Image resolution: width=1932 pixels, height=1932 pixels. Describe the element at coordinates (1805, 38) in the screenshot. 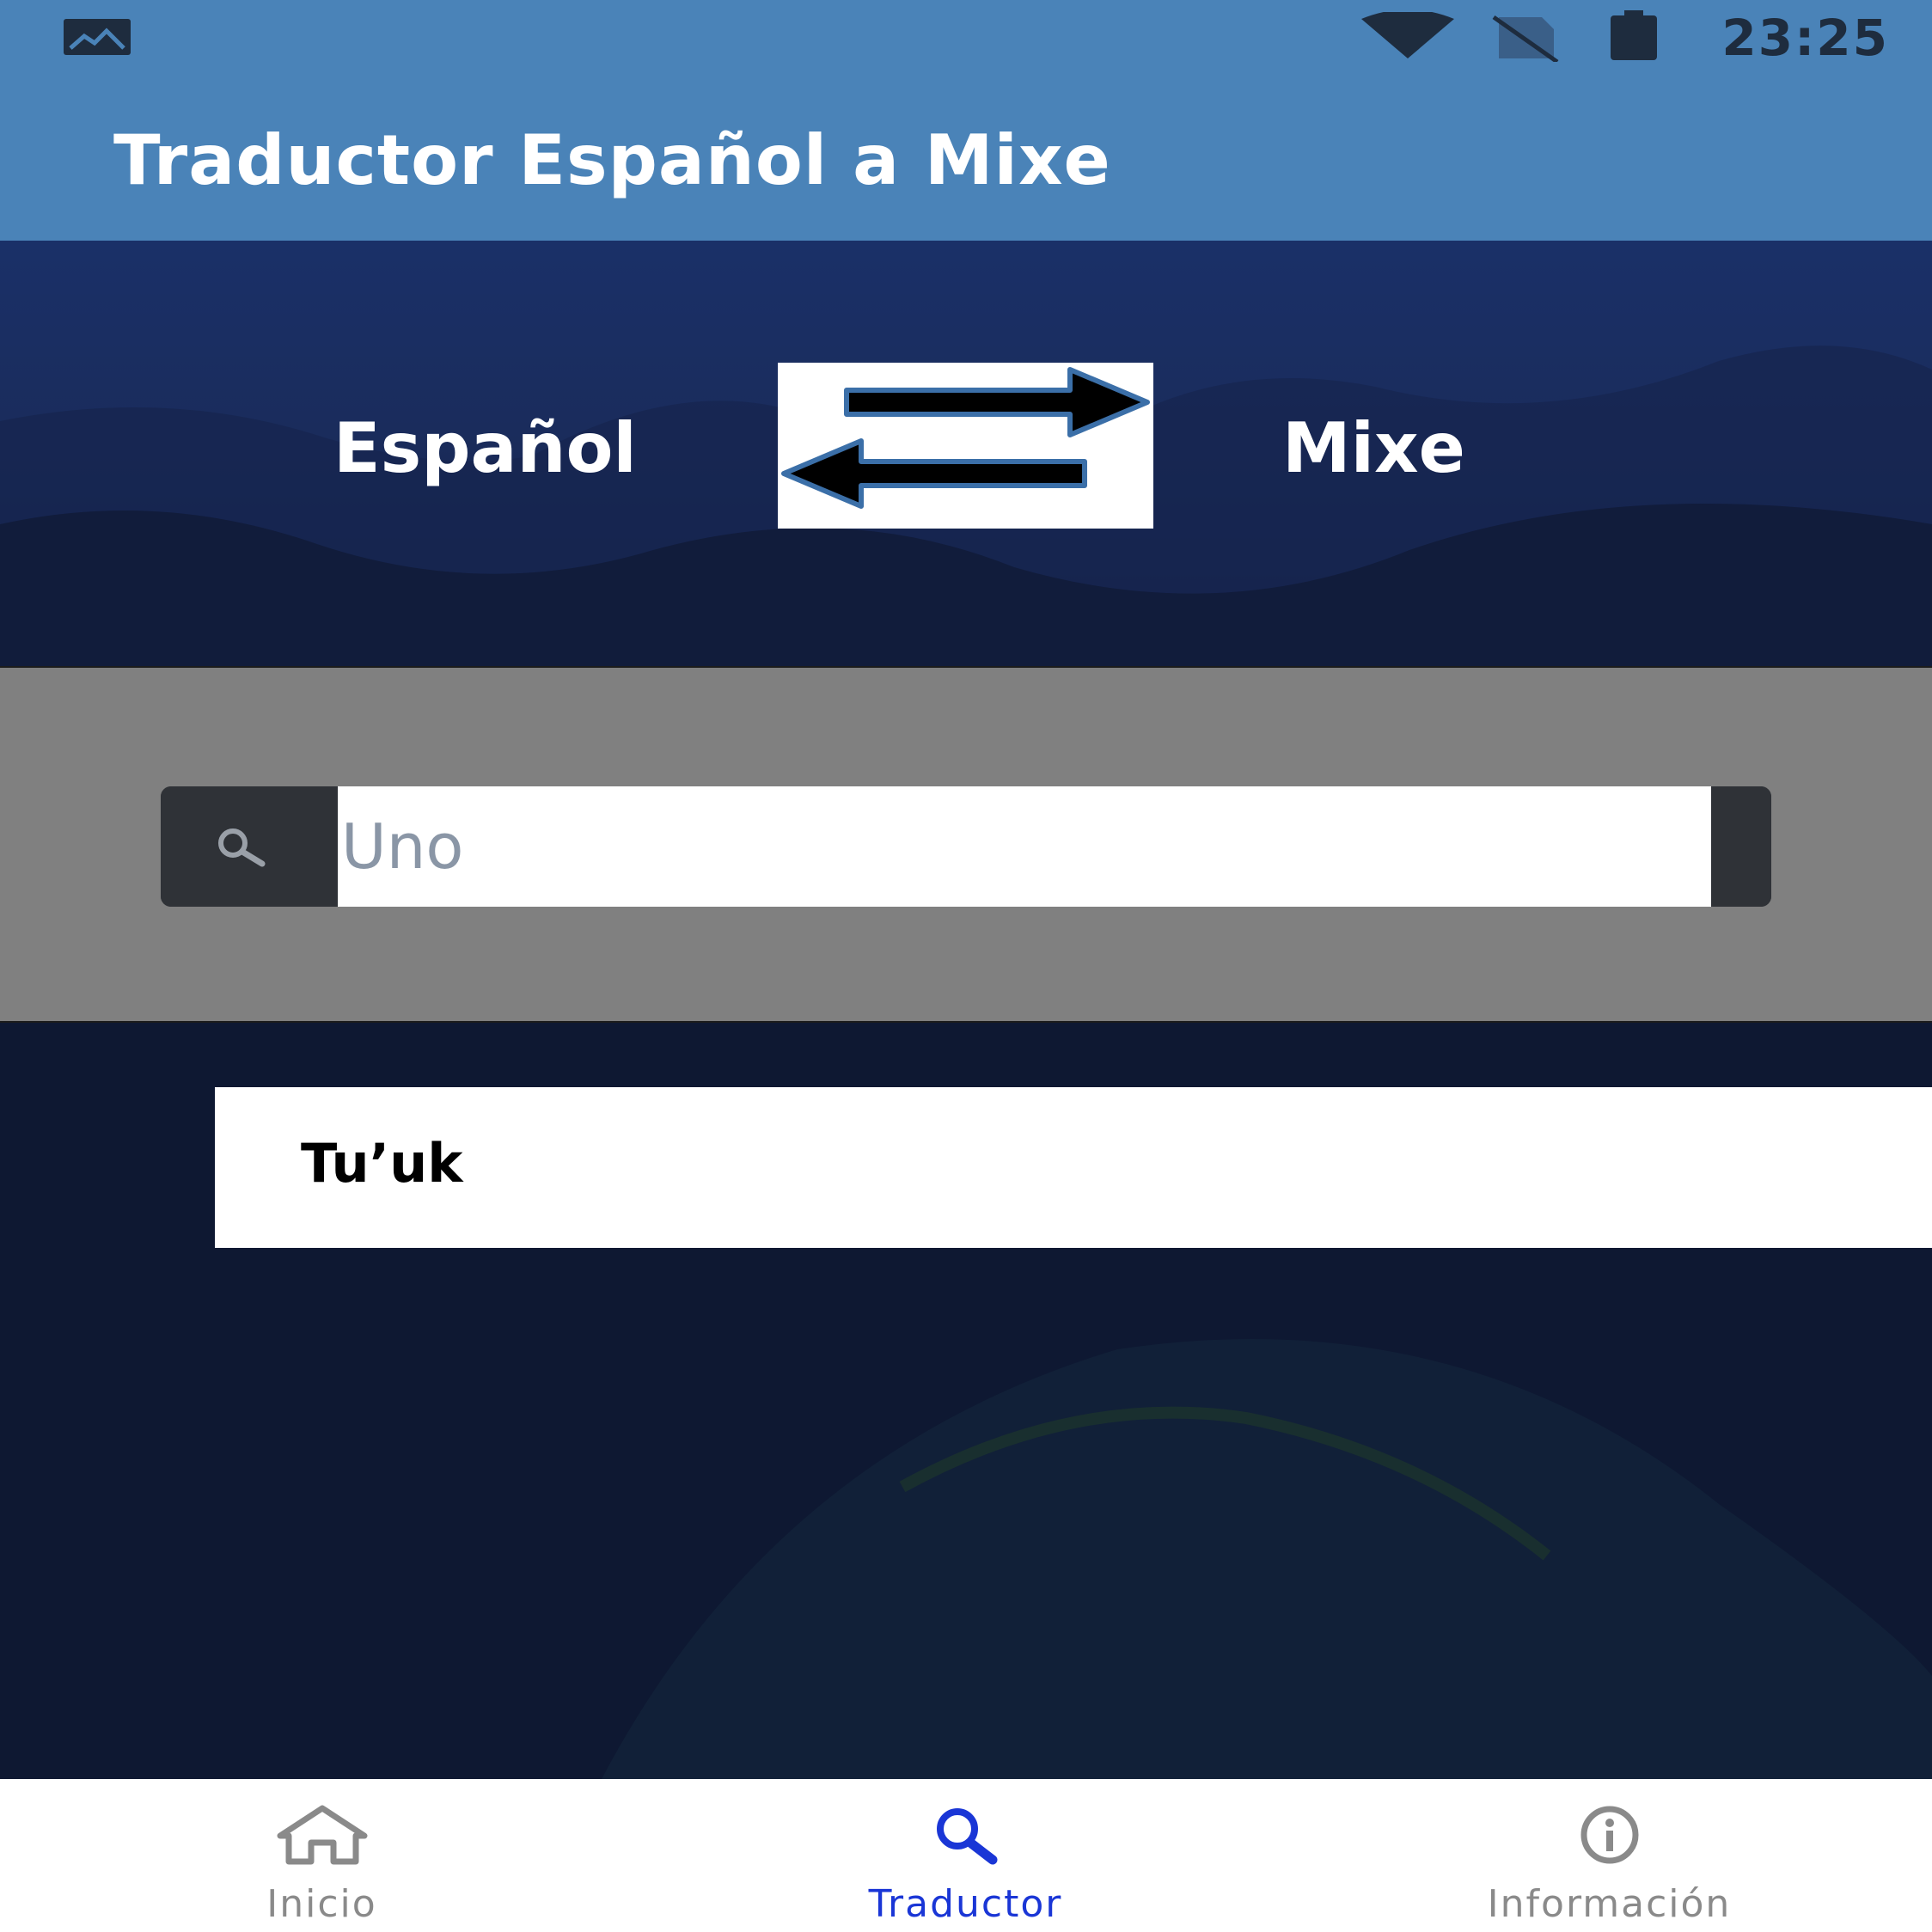

I see `status-time: 23:25` at that location.